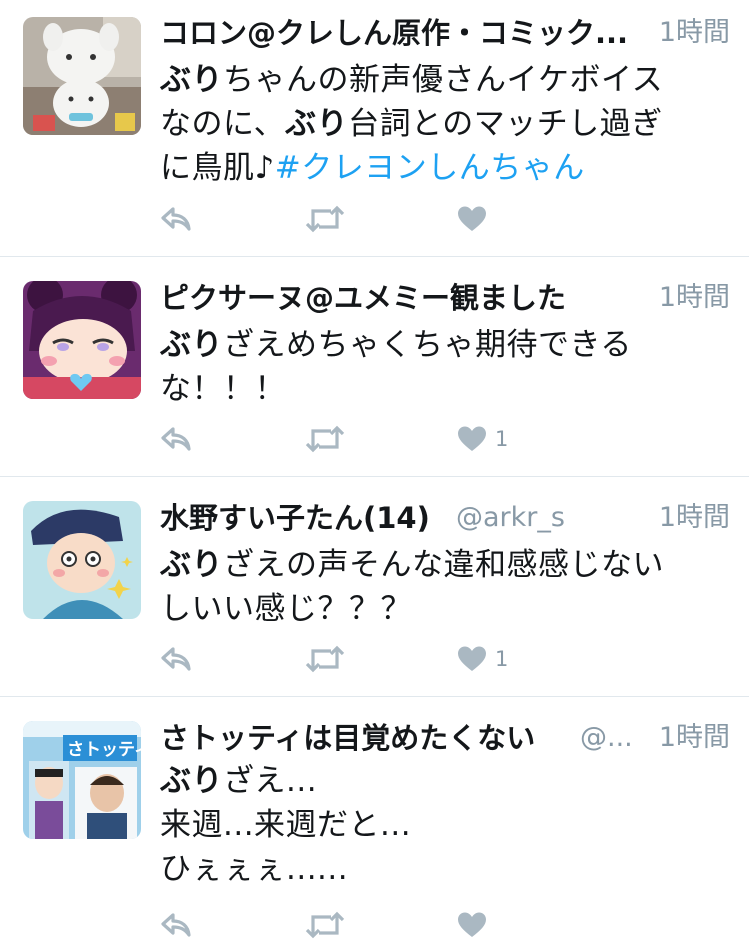 This screenshot has width=749, height=947. What do you see at coordinates (286, 609) in the screenshot?
I see `text-span: しいい感じ？？？` at bounding box center [286, 609].